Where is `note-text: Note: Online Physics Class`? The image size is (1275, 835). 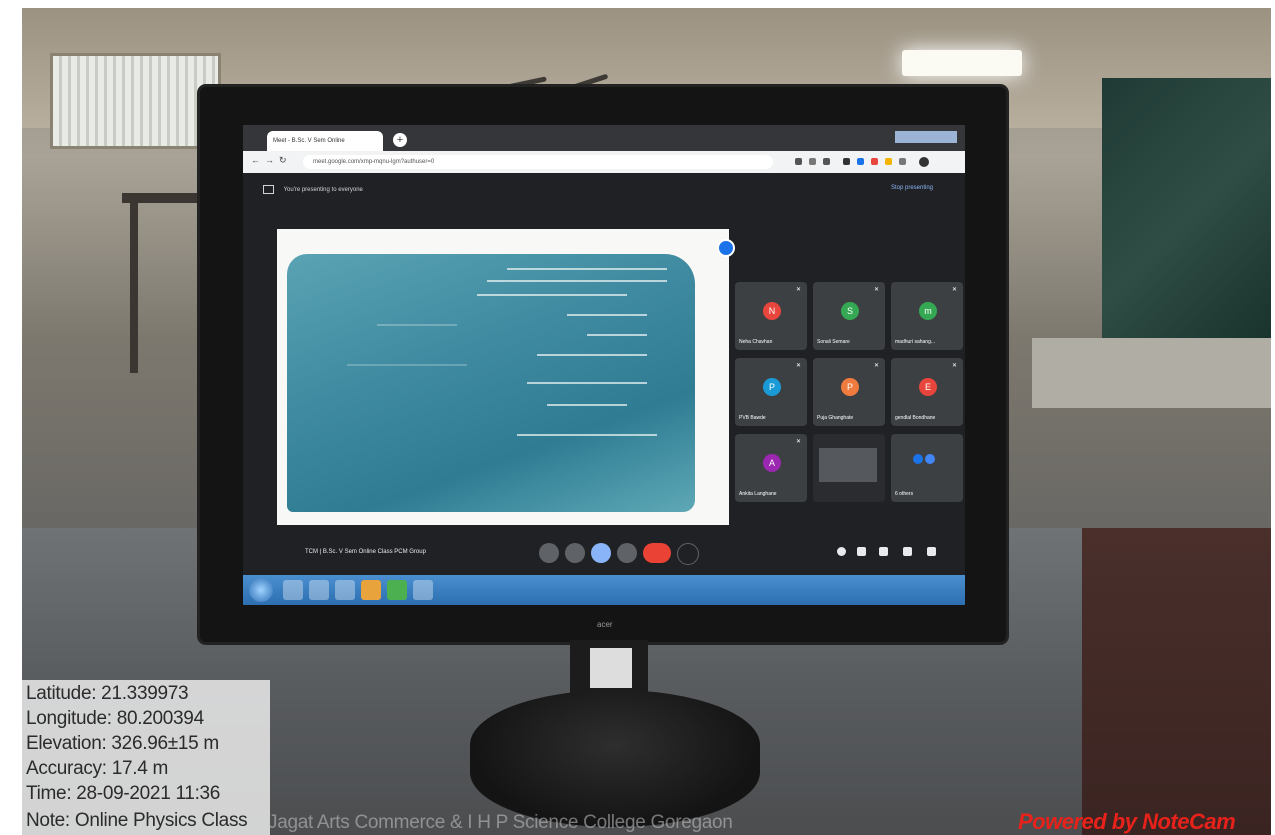 note-text: Note: Online Physics Class is located at coordinates (137, 820).